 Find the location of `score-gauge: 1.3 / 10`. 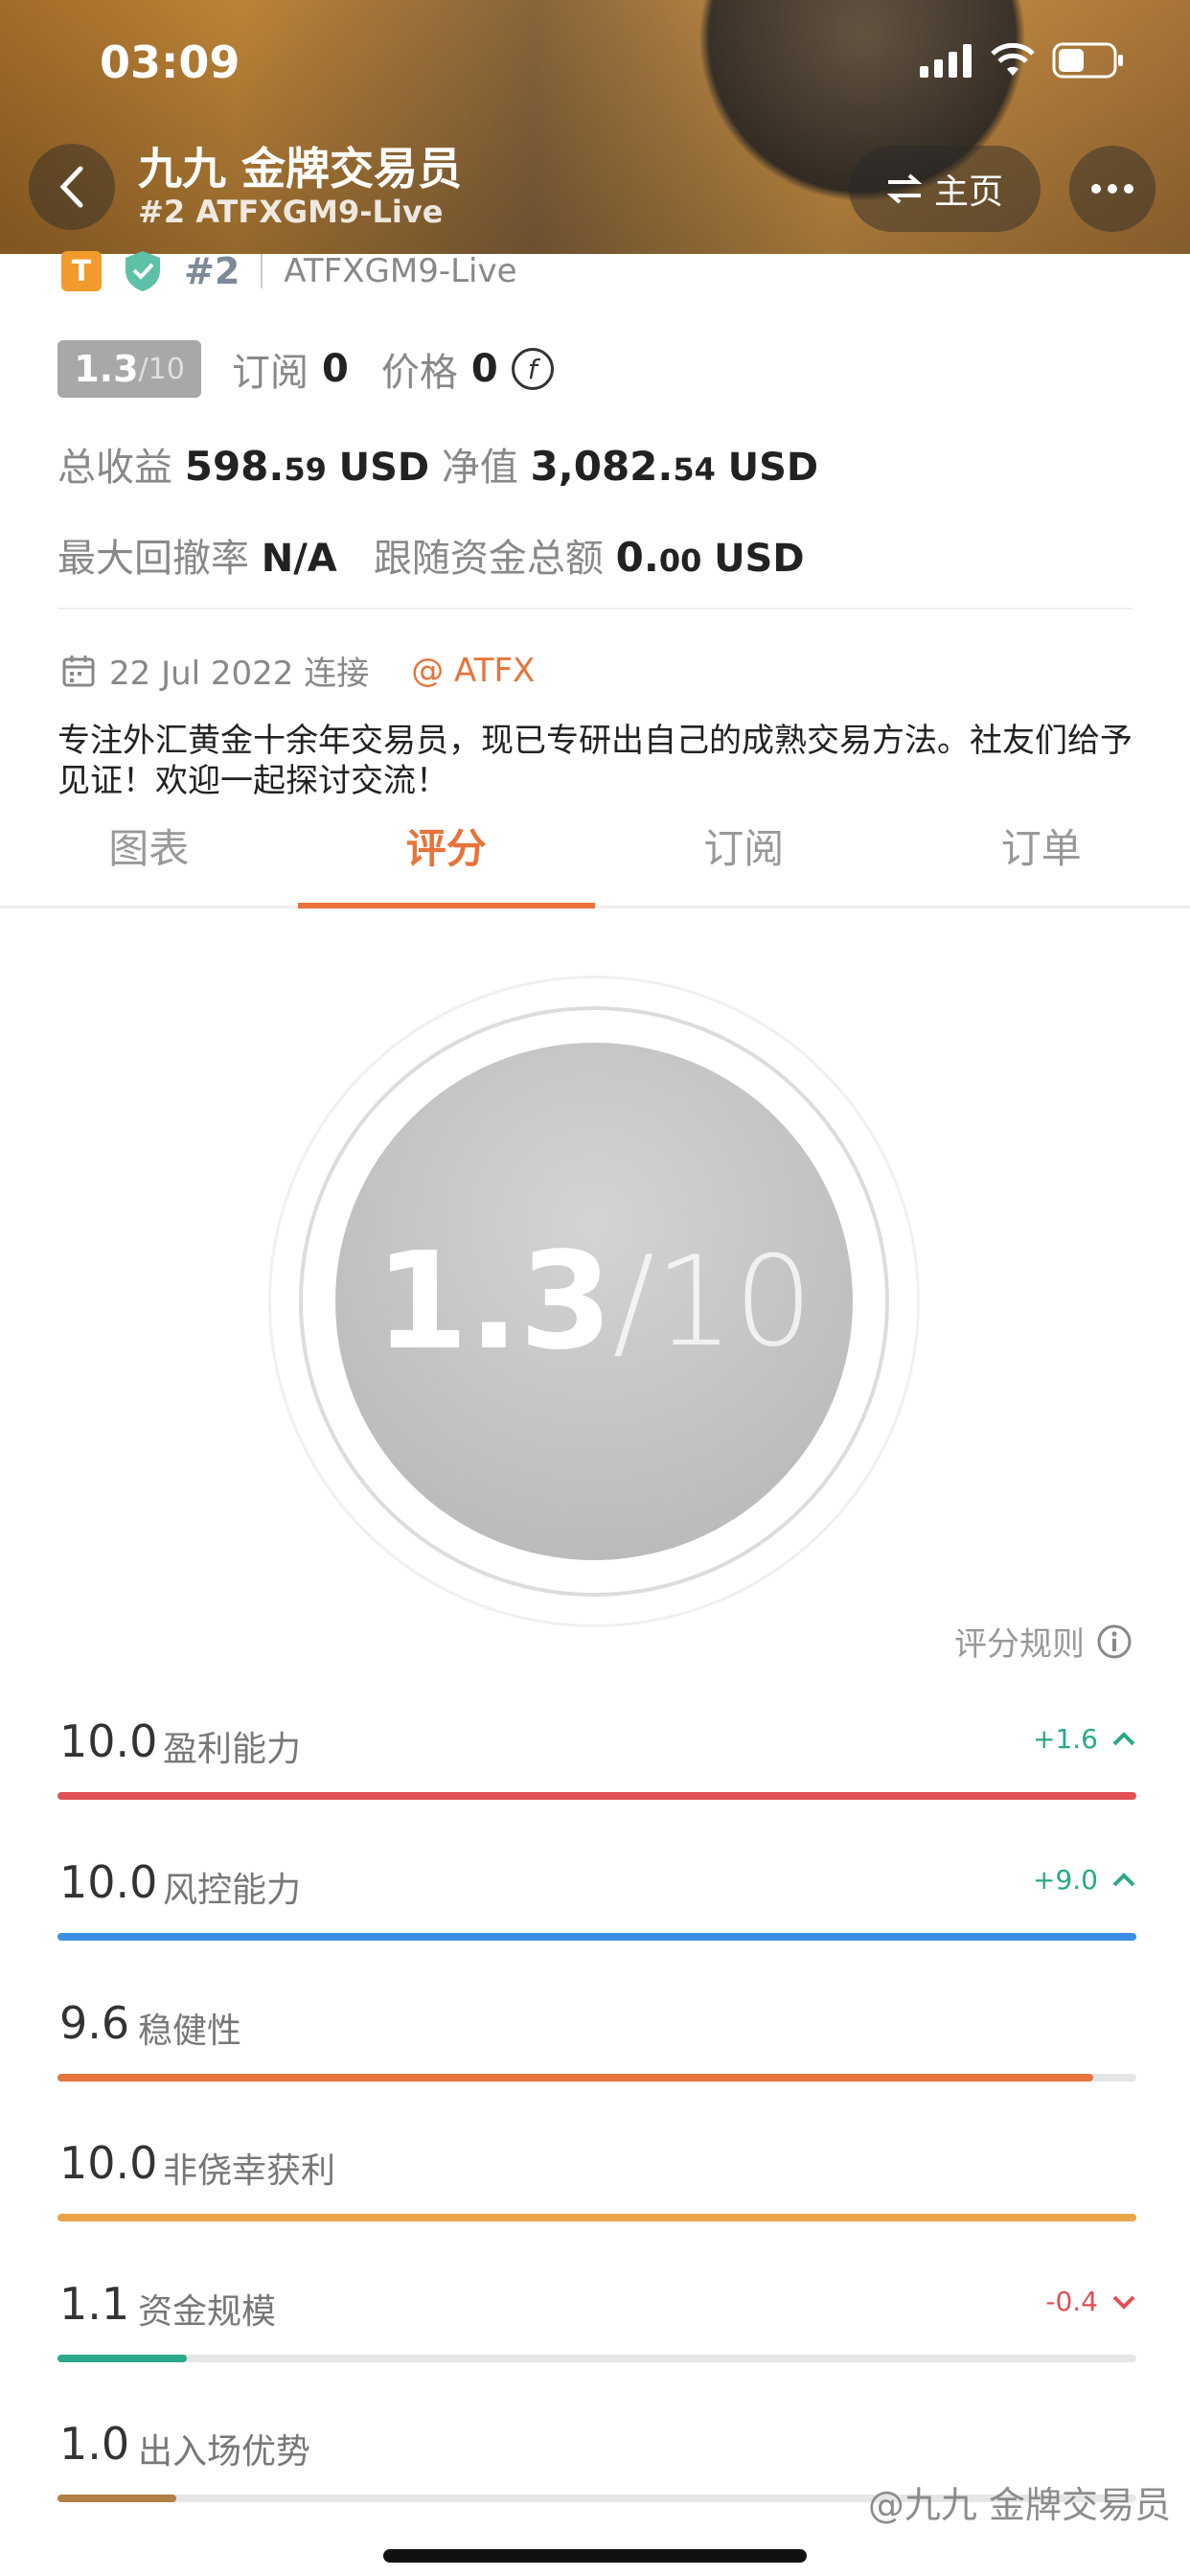

score-gauge: 1.3 / 10 is located at coordinates (594, 1301).